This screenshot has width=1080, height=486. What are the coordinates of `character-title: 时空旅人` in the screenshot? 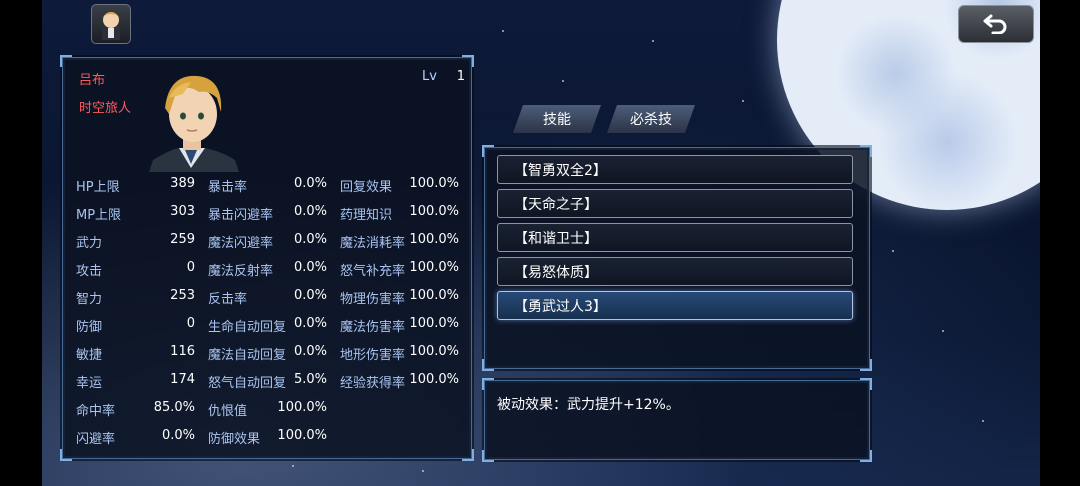 It's located at (105, 108).